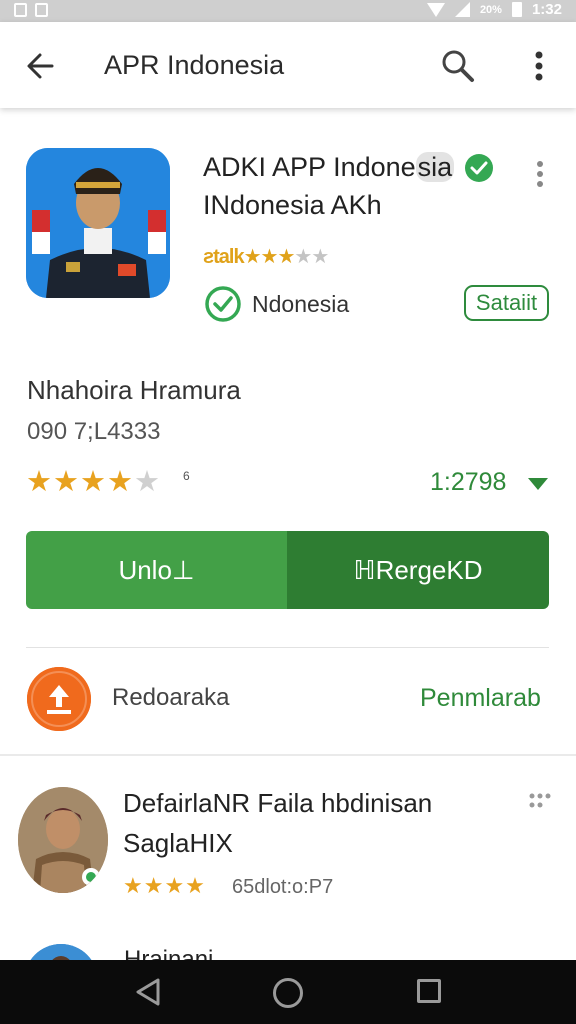 Image resolution: width=576 pixels, height=1024 pixels. What do you see at coordinates (94, 431) in the screenshot?
I see `reviewer-phone: 090 7;L4333` at bounding box center [94, 431].